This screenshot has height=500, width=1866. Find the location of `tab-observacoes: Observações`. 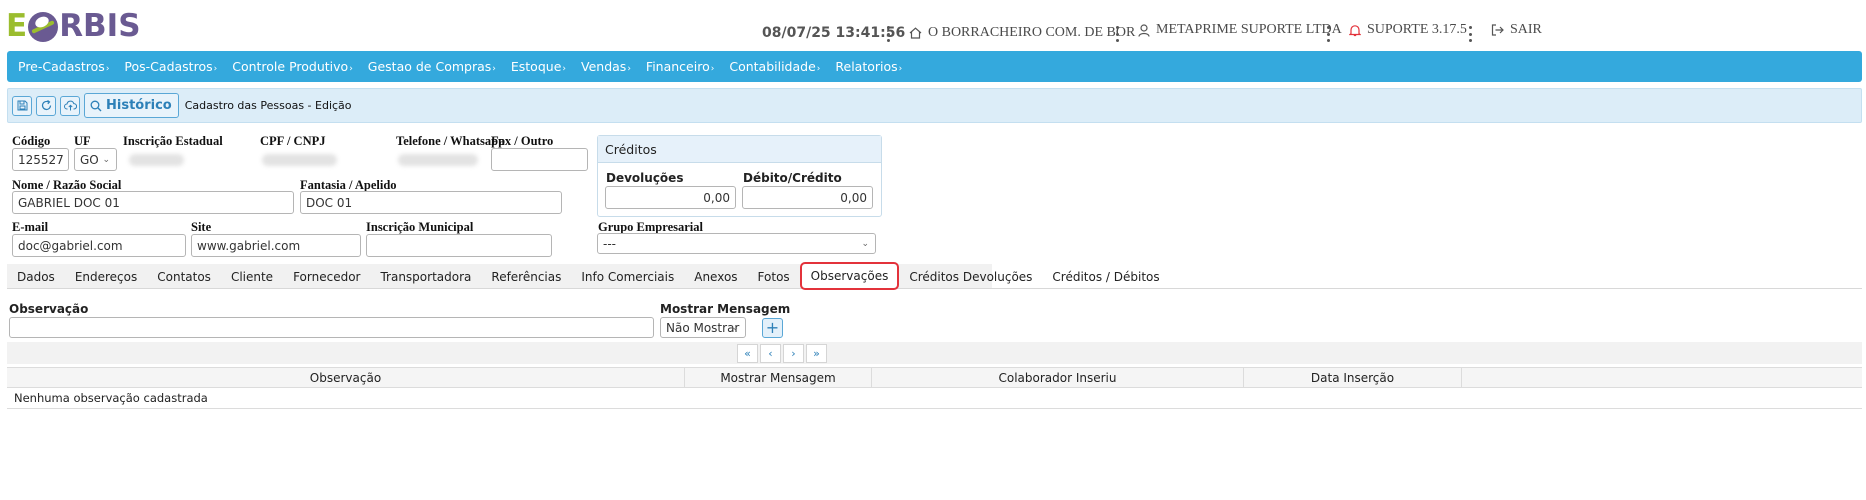

tab-observacoes: Observações is located at coordinates (849, 276).